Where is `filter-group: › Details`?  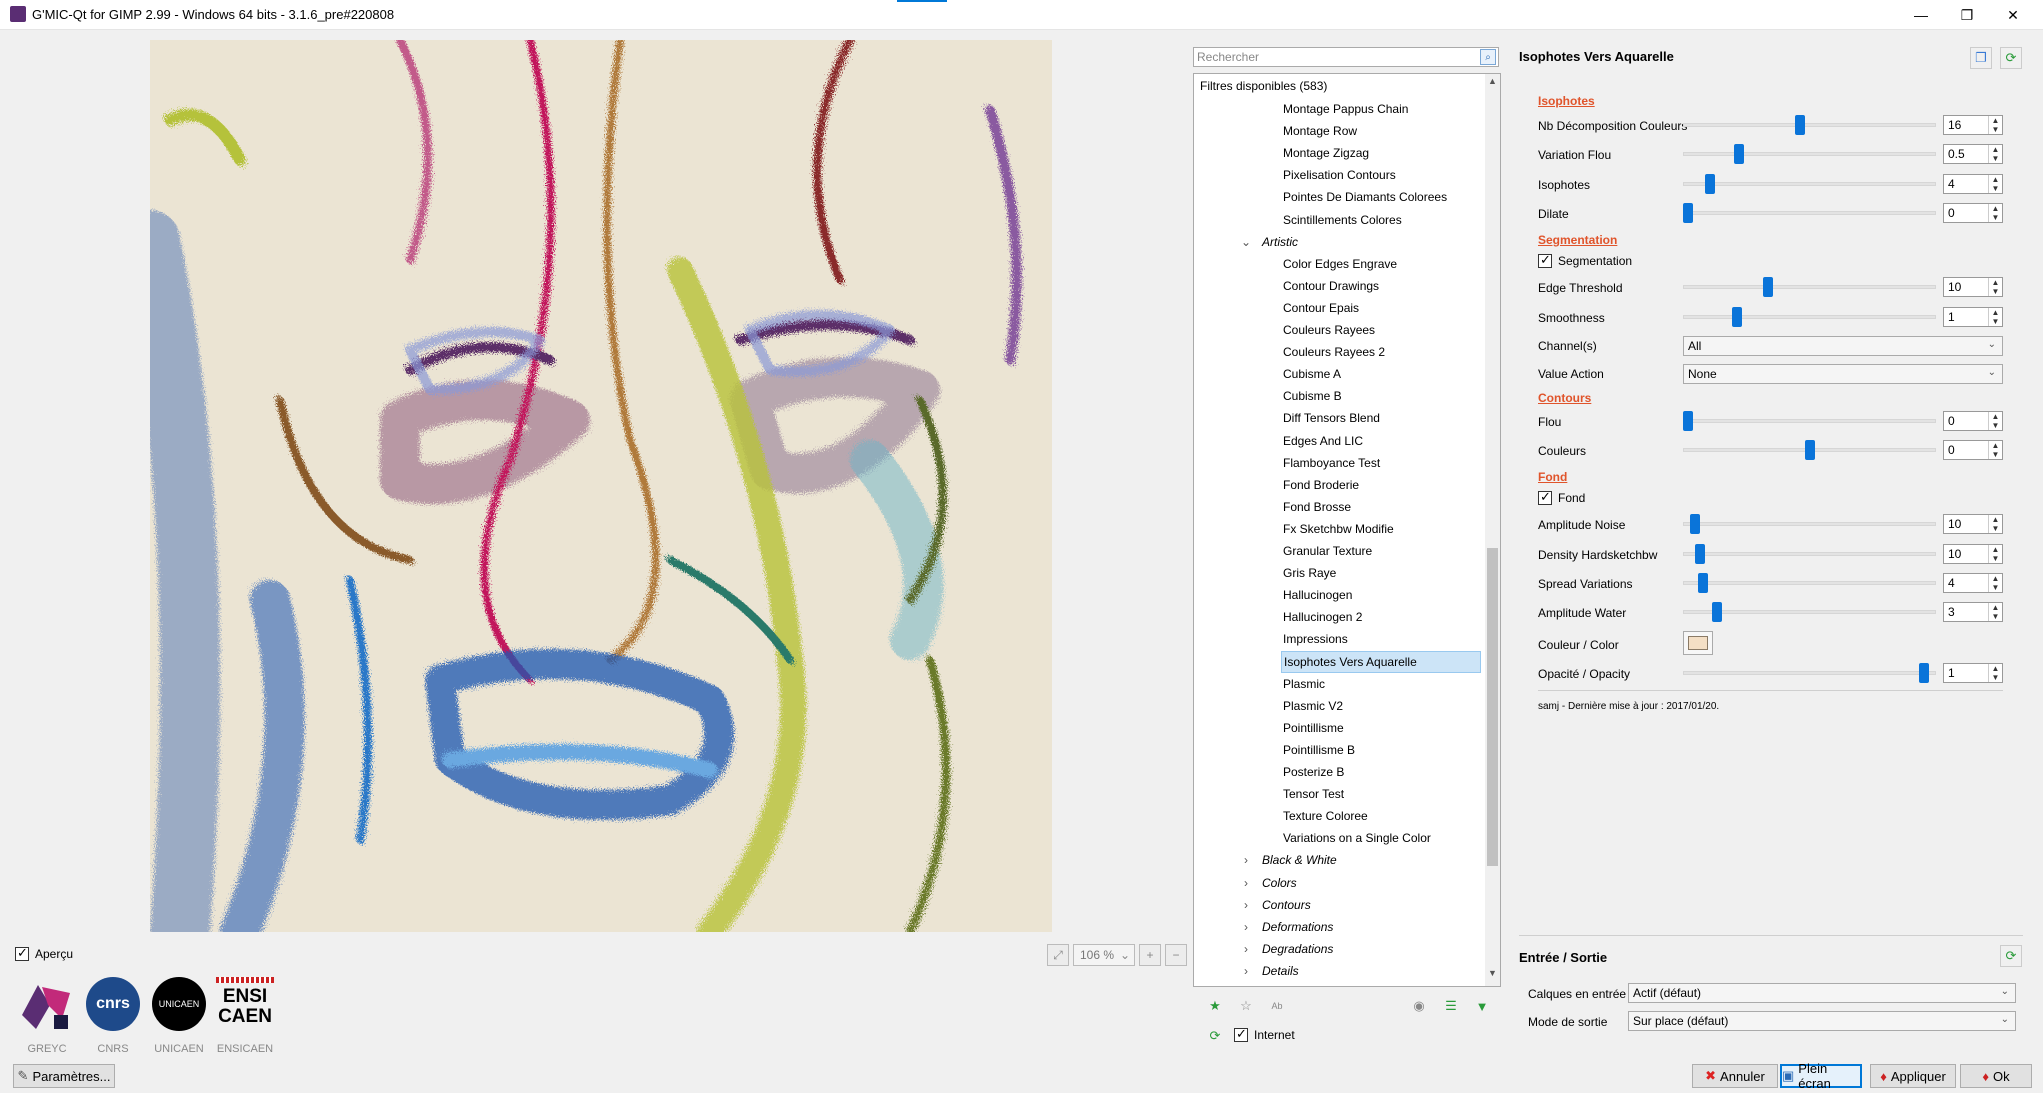 filter-group: › Details is located at coordinates (1271, 971).